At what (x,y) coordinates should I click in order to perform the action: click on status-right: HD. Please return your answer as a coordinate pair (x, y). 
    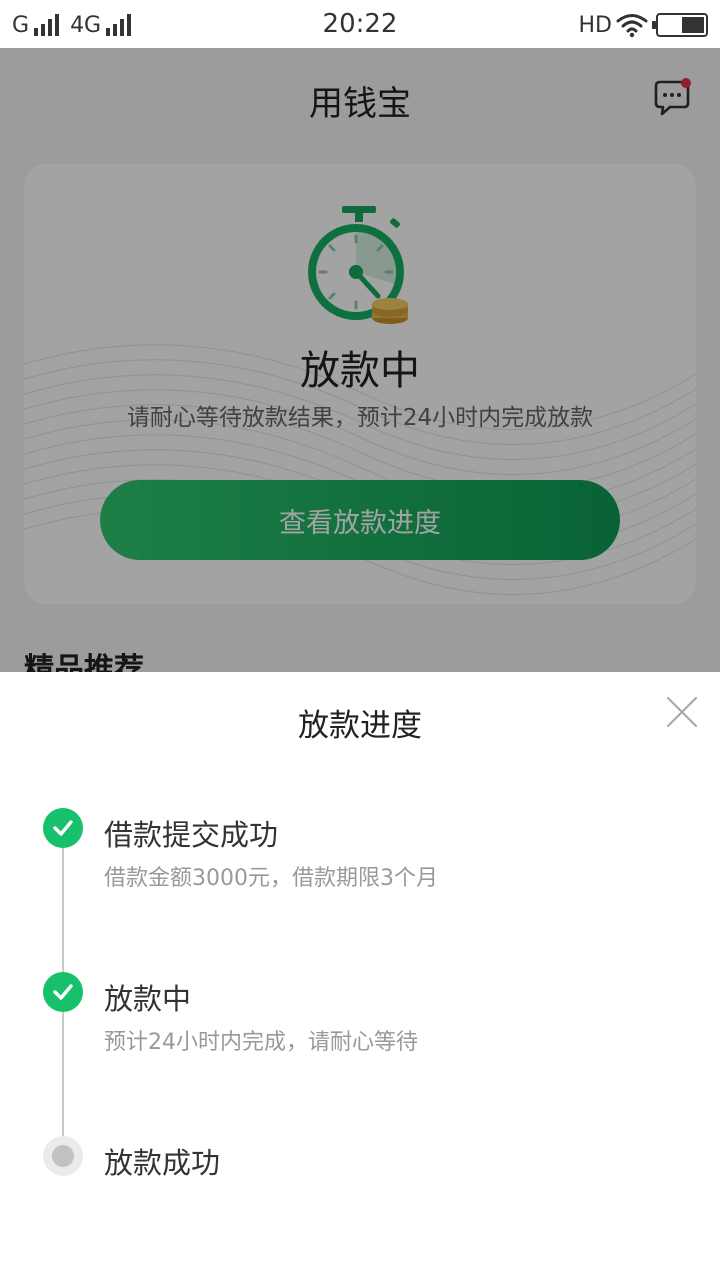
    Looking at the image, I should click on (643, 25).